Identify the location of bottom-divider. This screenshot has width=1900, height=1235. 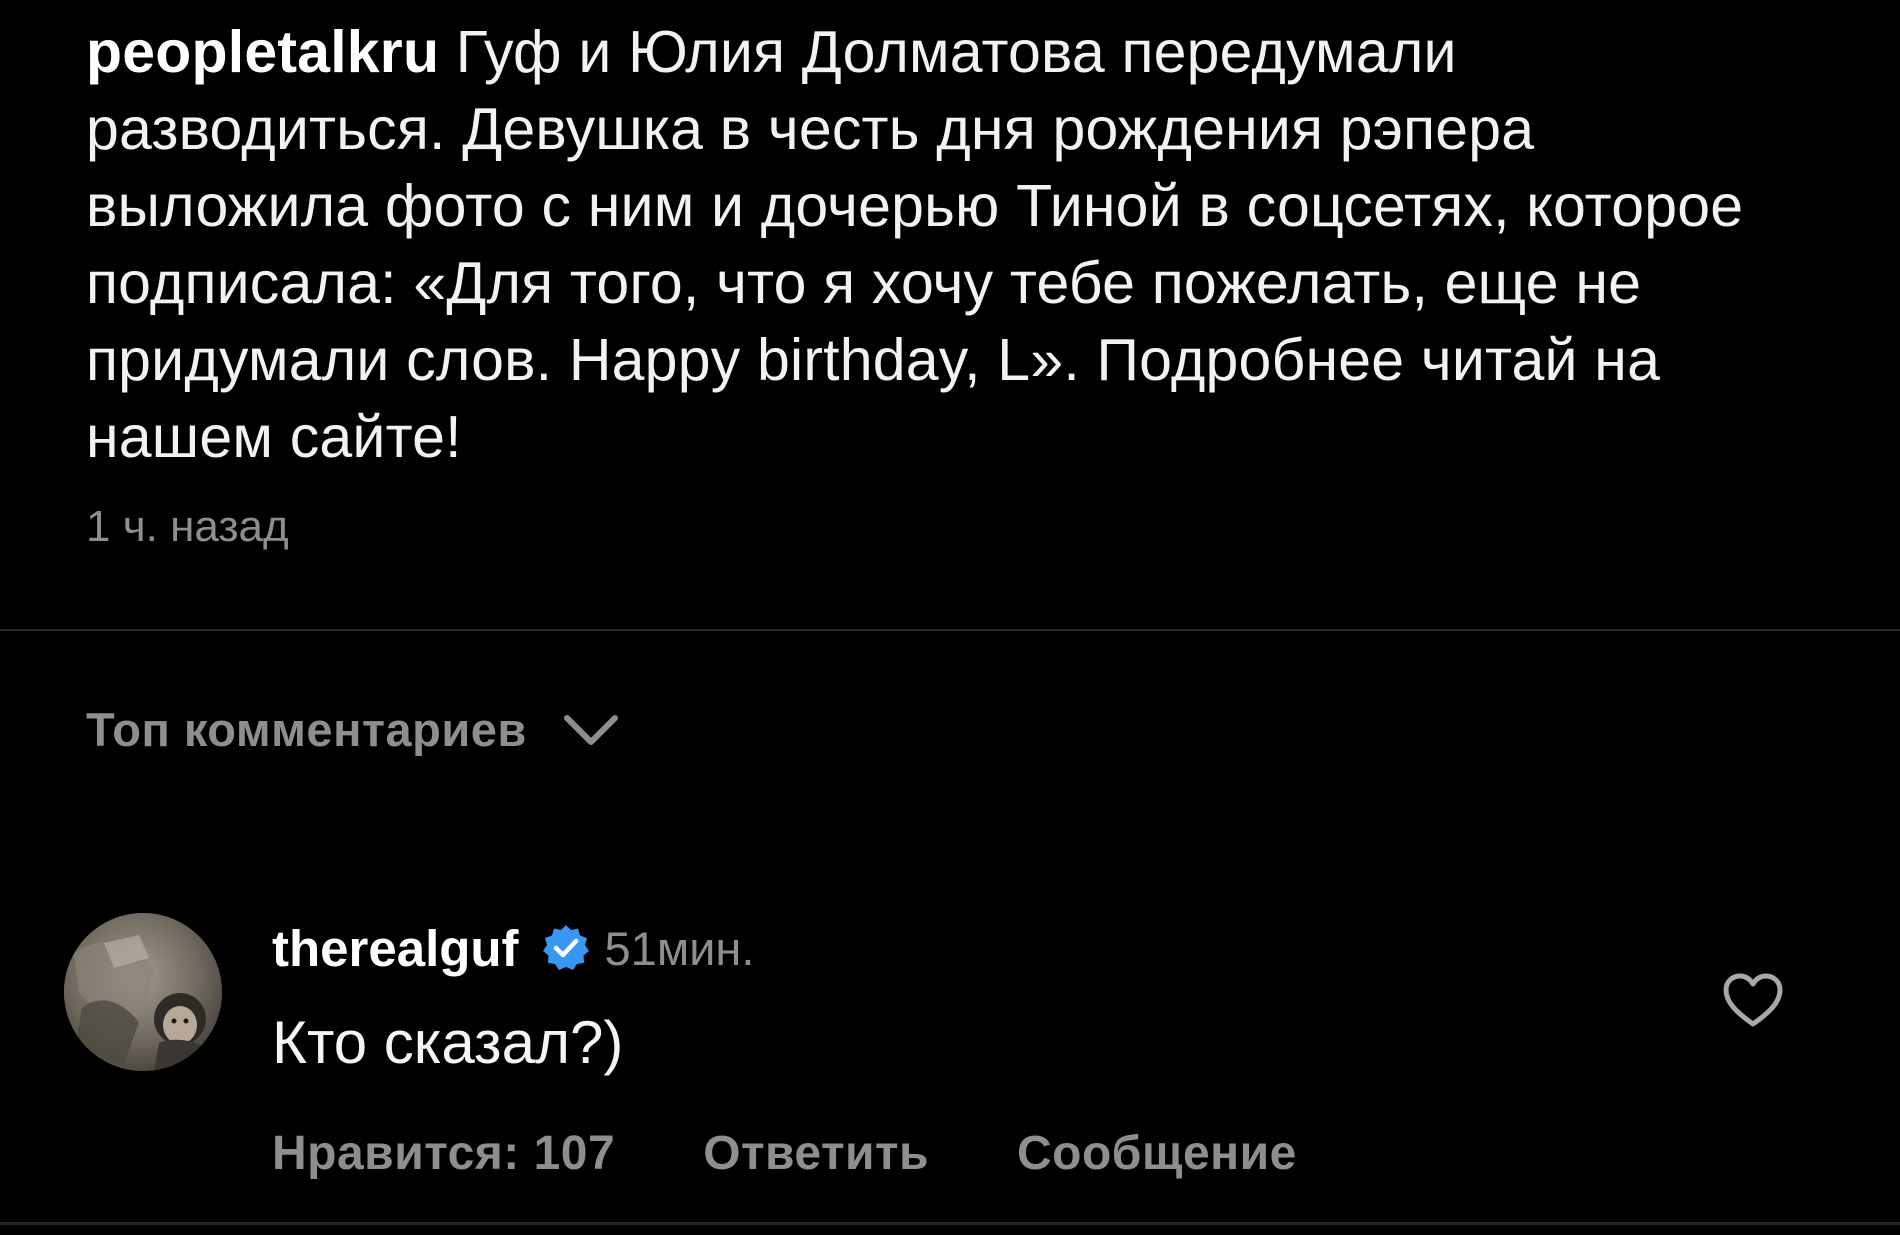
(950, 1223).